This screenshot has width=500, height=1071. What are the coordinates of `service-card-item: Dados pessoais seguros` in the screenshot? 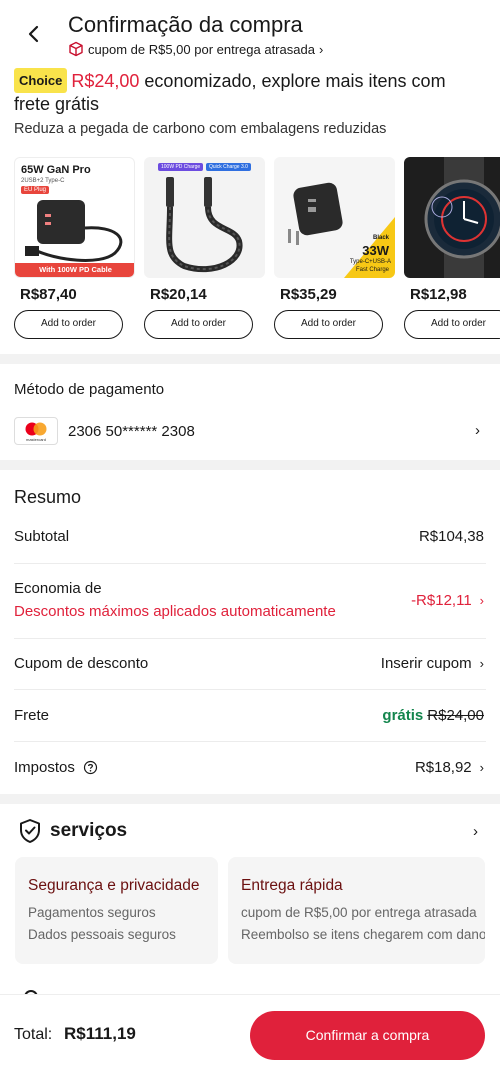 It's located at (102, 934).